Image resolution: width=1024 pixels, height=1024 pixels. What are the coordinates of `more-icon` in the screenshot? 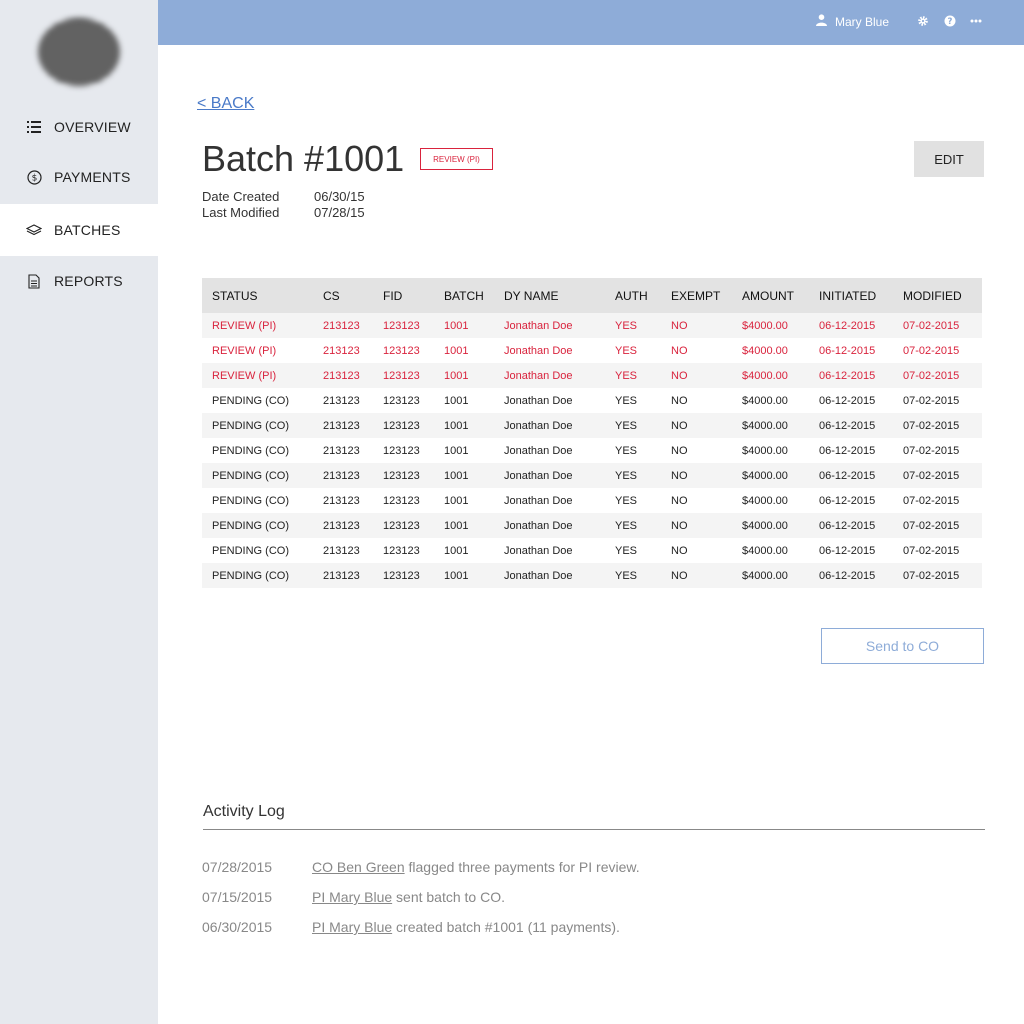 It's located at (976, 21).